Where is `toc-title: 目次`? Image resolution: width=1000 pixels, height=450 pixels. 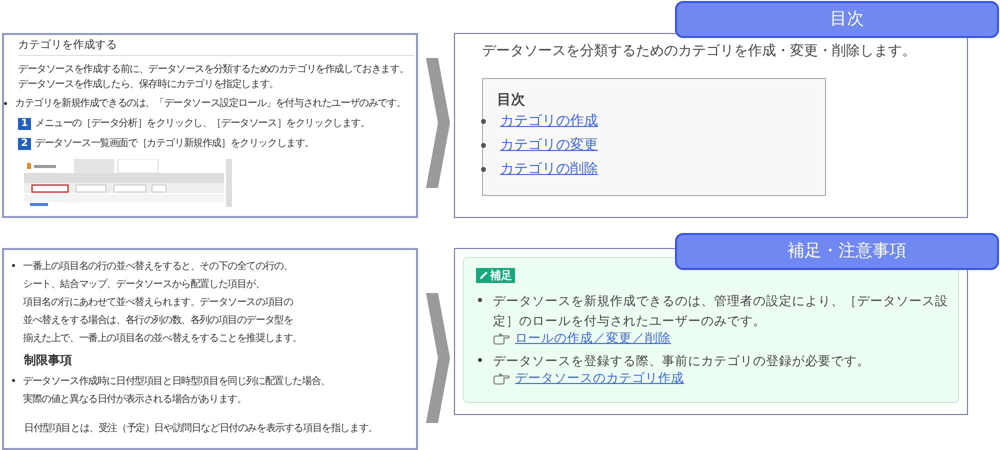
toc-title: 目次 is located at coordinates (511, 100).